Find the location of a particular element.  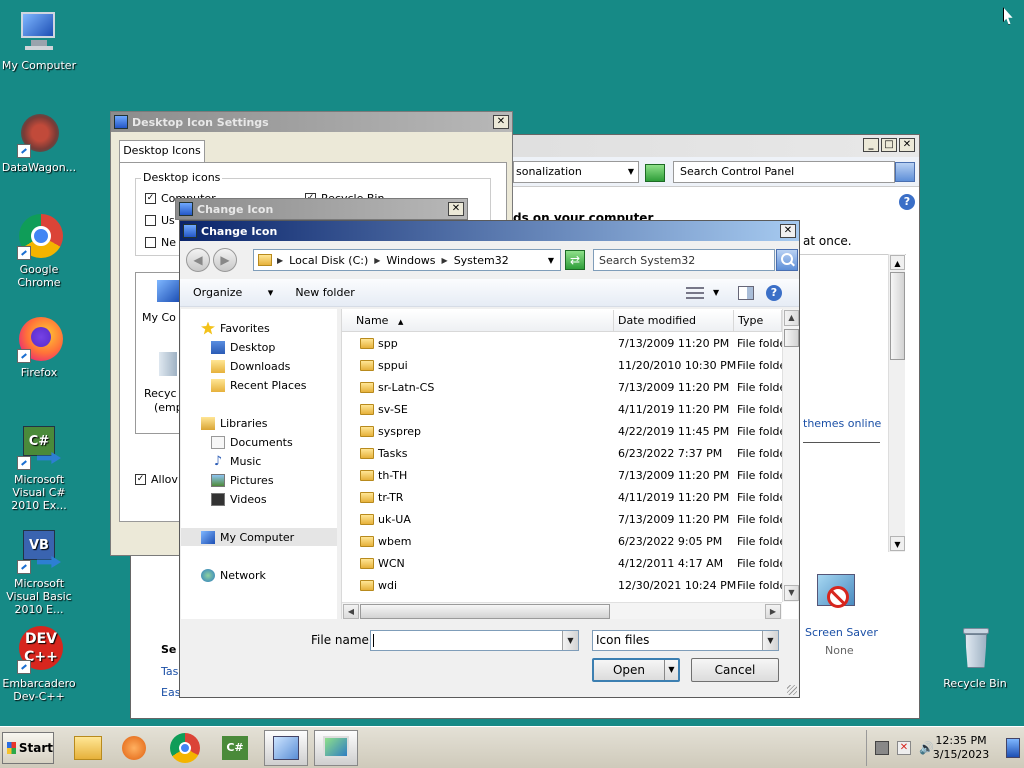

open-button: Open ▼ is located at coordinates (636, 670).